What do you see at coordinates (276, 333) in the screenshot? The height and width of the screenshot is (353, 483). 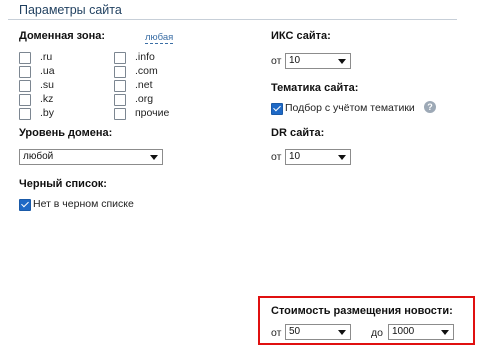 I see `price-from-label: от` at bounding box center [276, 333].